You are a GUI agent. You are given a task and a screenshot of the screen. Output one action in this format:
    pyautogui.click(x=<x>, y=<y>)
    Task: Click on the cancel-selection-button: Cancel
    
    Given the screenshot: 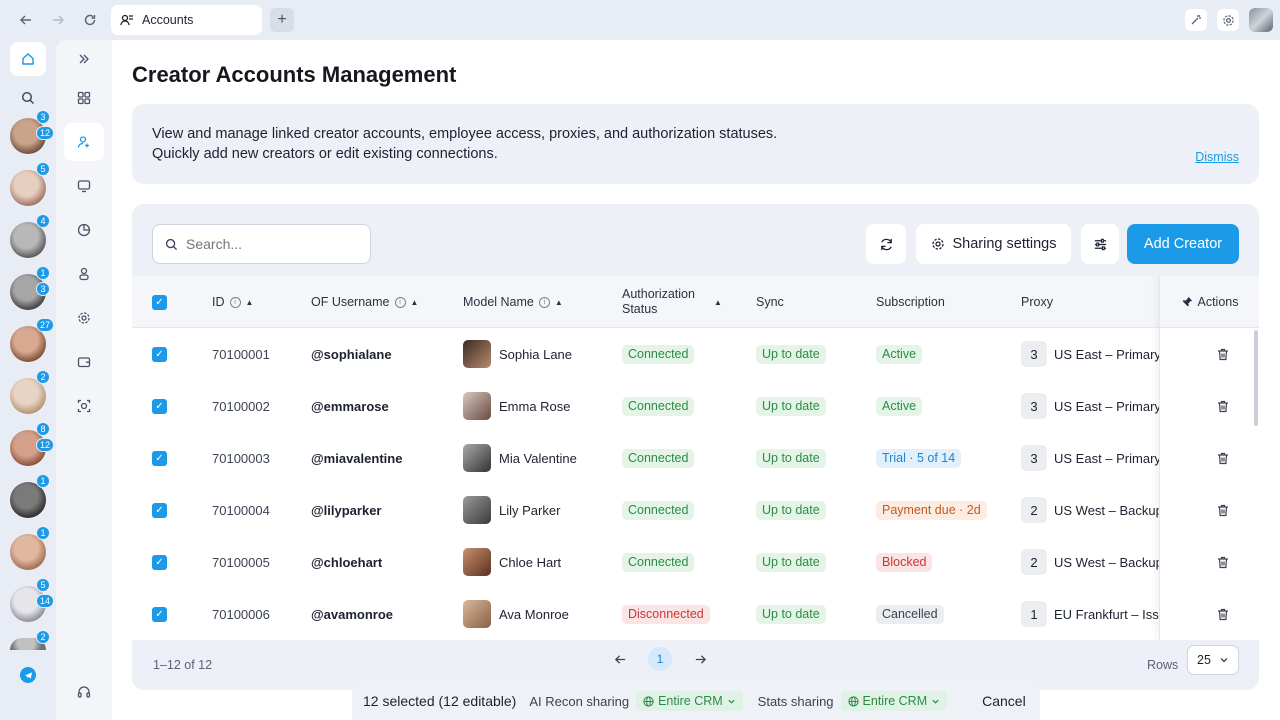 What is the action you would take?
    pyautogui.click(x=1004, y=701)
    